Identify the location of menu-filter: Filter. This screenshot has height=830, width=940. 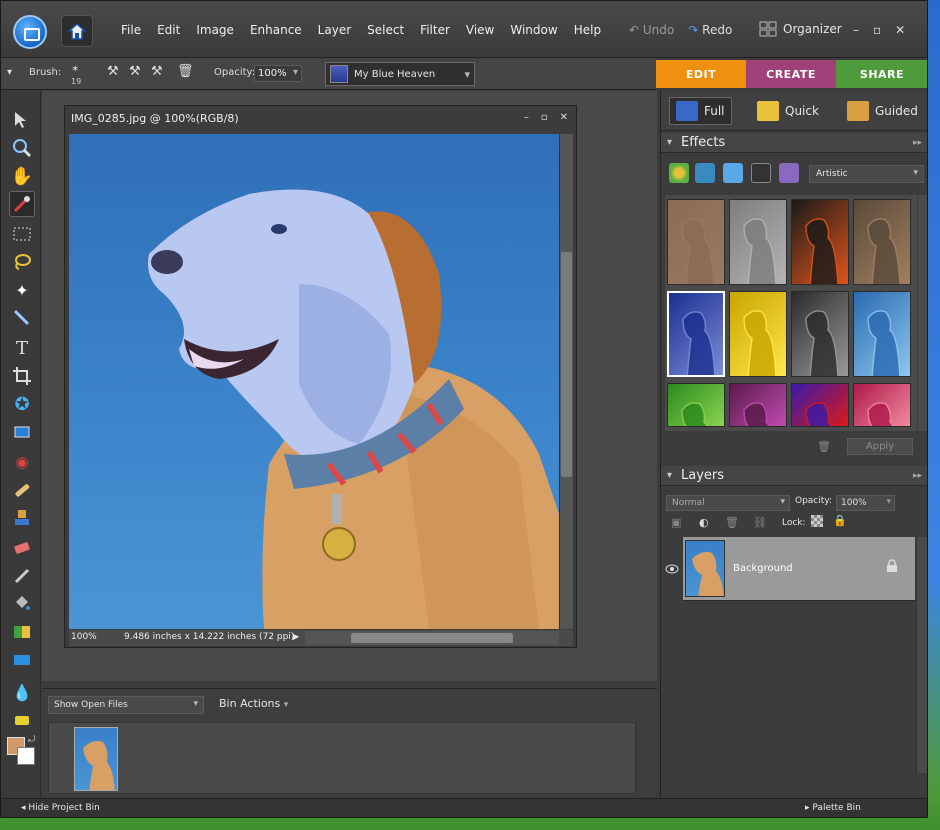
(435, 30).